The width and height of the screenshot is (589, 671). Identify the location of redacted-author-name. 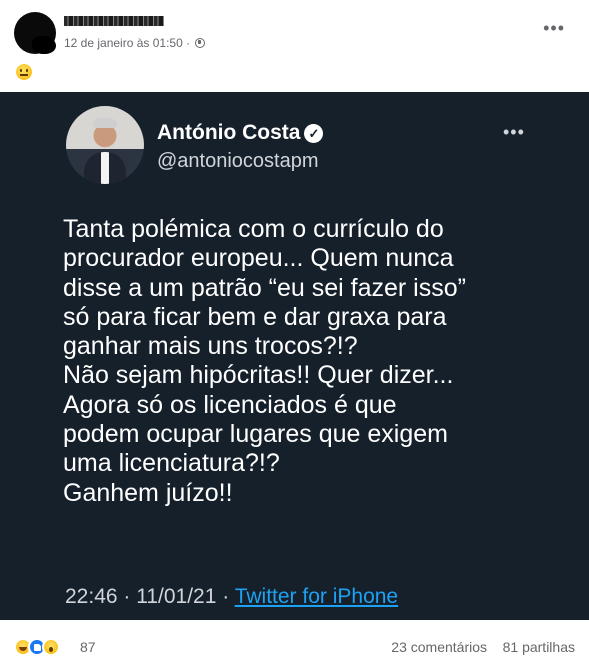
(119, 21).